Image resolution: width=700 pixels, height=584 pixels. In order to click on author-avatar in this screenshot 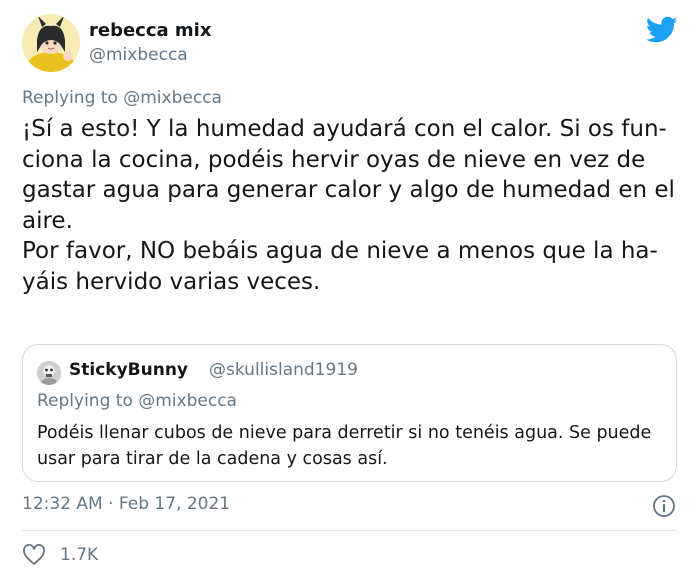, I will do `click(51, 43)`.